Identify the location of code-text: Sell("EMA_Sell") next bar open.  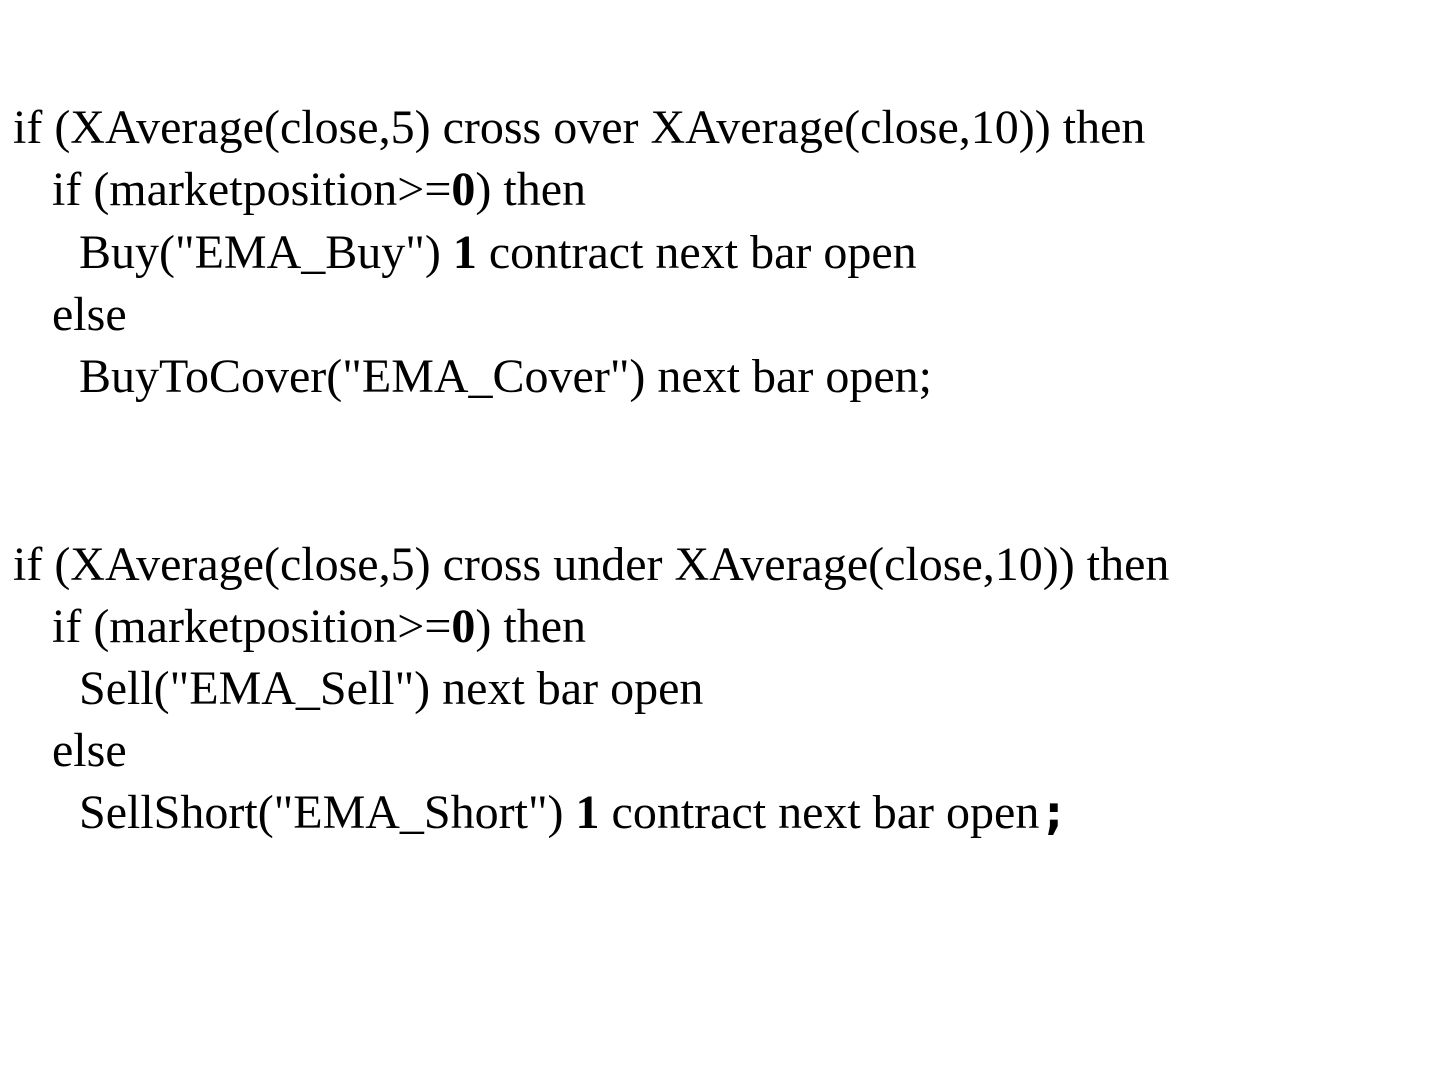
(391, 688).